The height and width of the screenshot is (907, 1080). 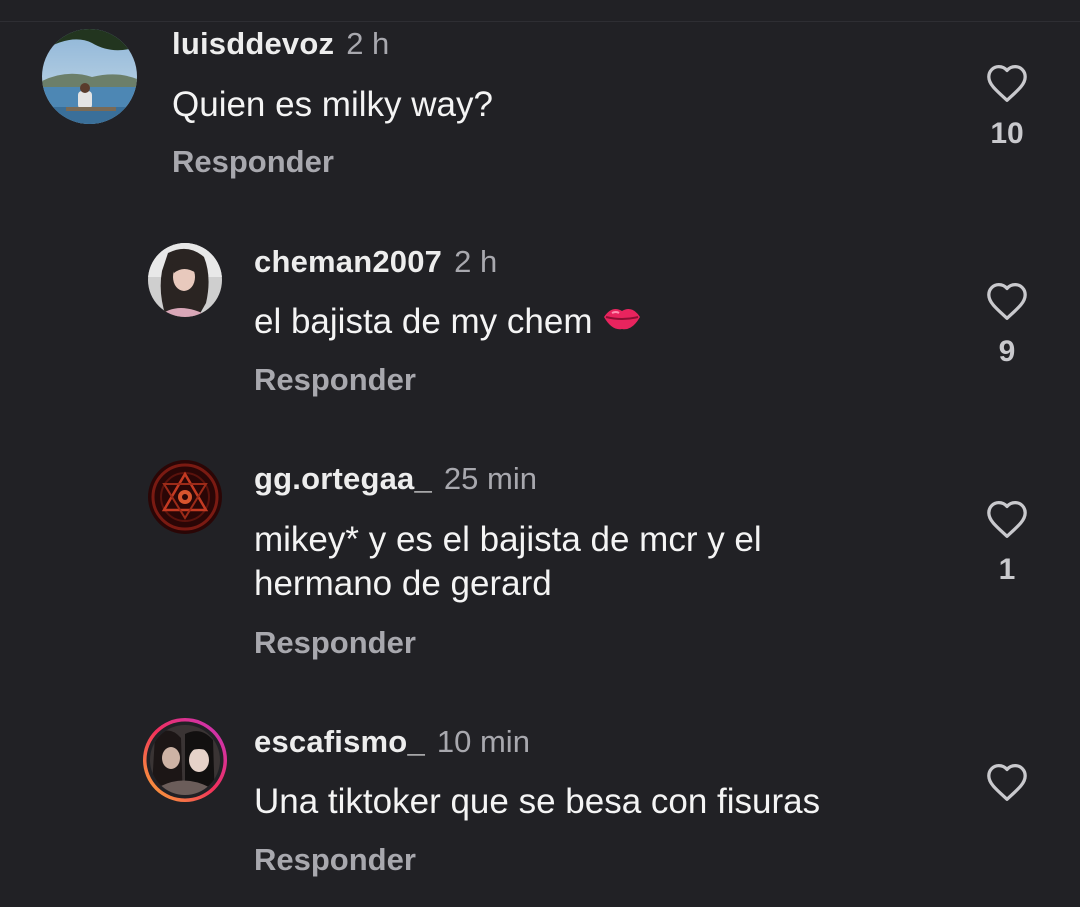 I want to click on comment-meta: gg.ortegaa_ 25 min, so click(x=395, y=479).